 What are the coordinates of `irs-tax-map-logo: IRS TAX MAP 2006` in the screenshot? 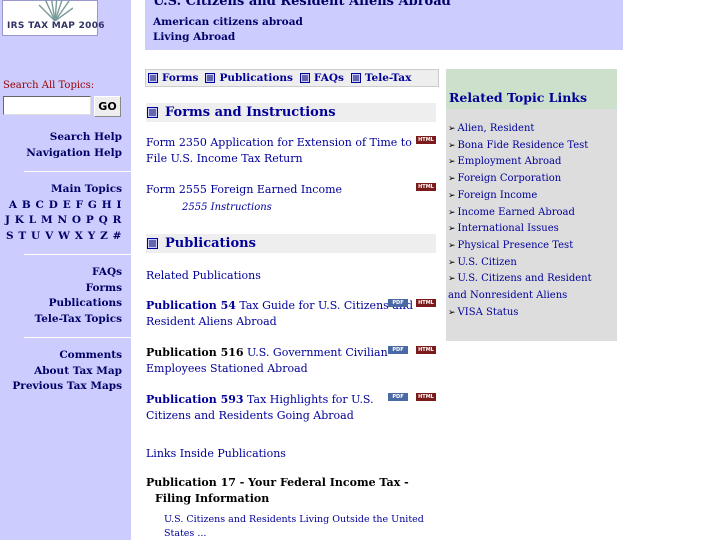 It's located at (53, 18).